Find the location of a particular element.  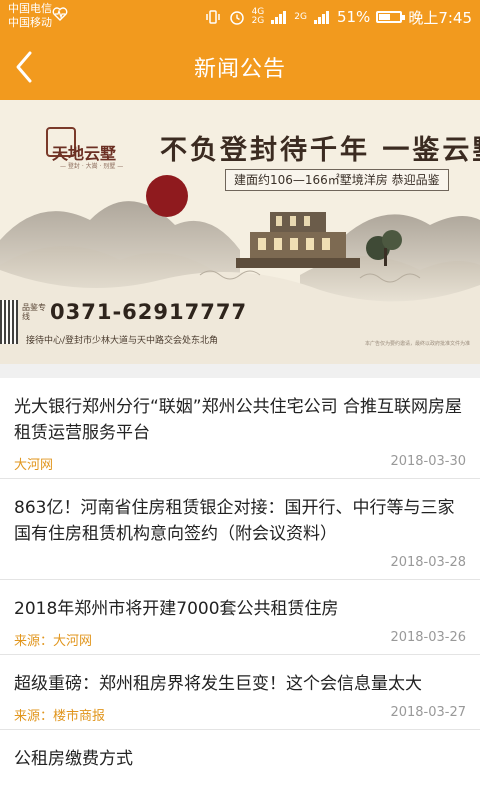

news-item: 2018年郑州市将开建7000套公共租赁住房 来源：大河网 2018-03-26 is located at coordinates (240, 617).